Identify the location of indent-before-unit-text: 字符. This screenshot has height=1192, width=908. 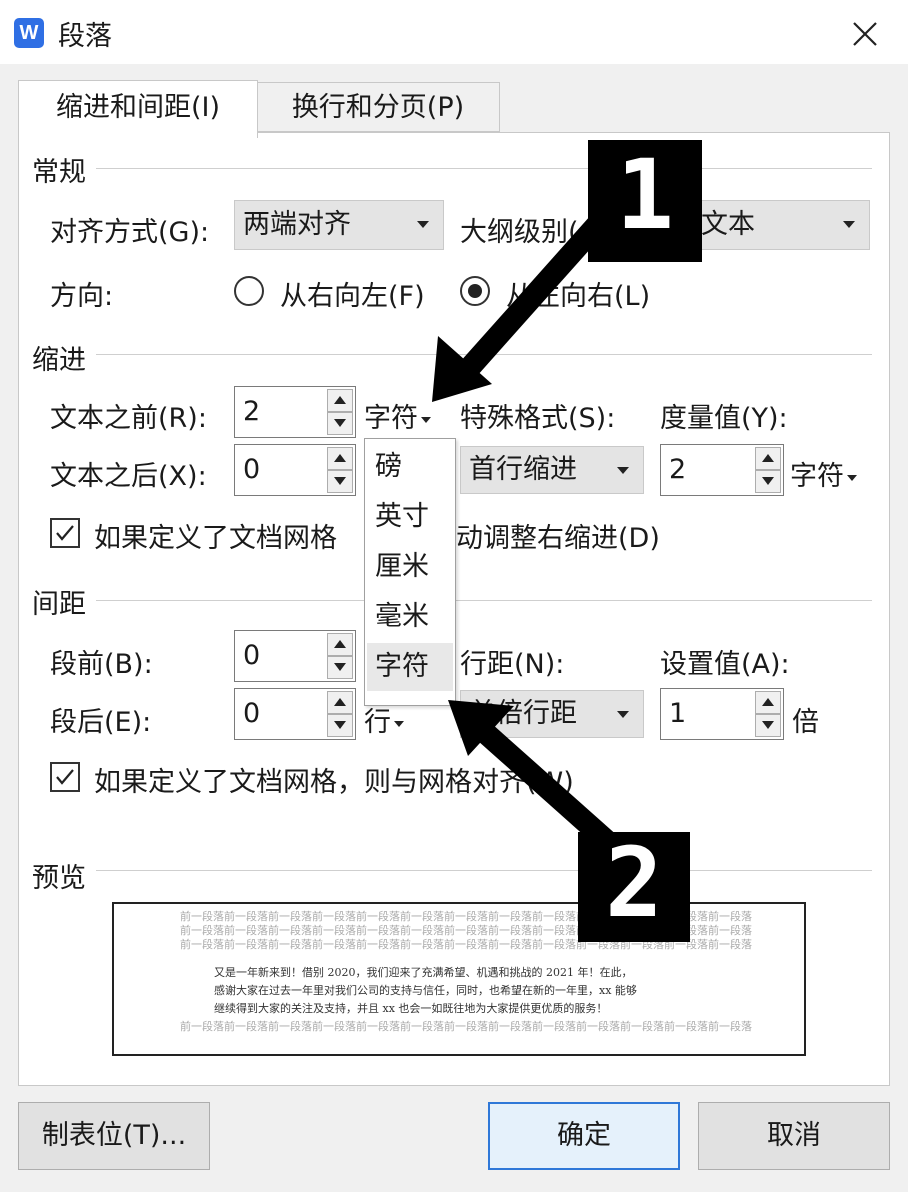
(391, 418).